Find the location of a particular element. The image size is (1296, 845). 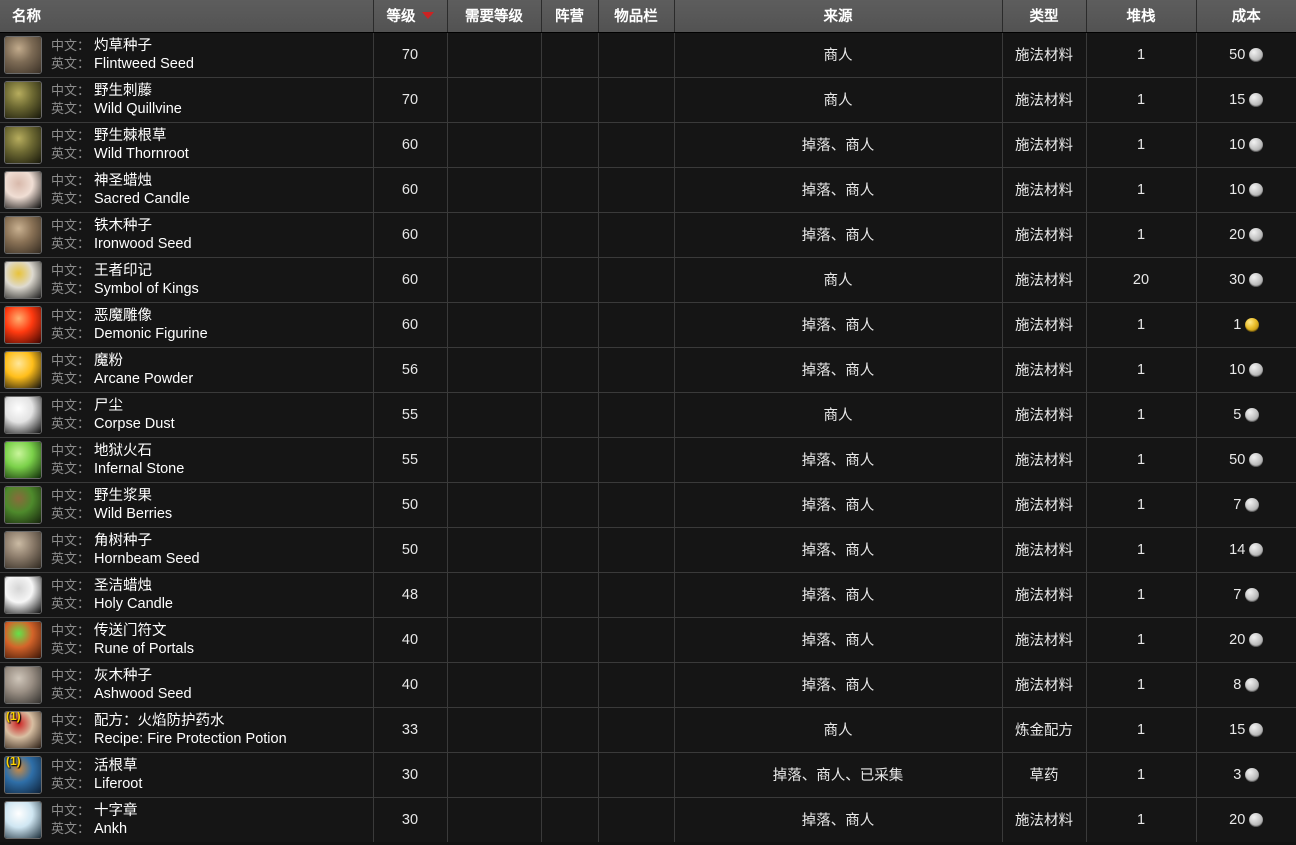

item-name-chinese: 魔粉 is located at coordinates (108, 361).